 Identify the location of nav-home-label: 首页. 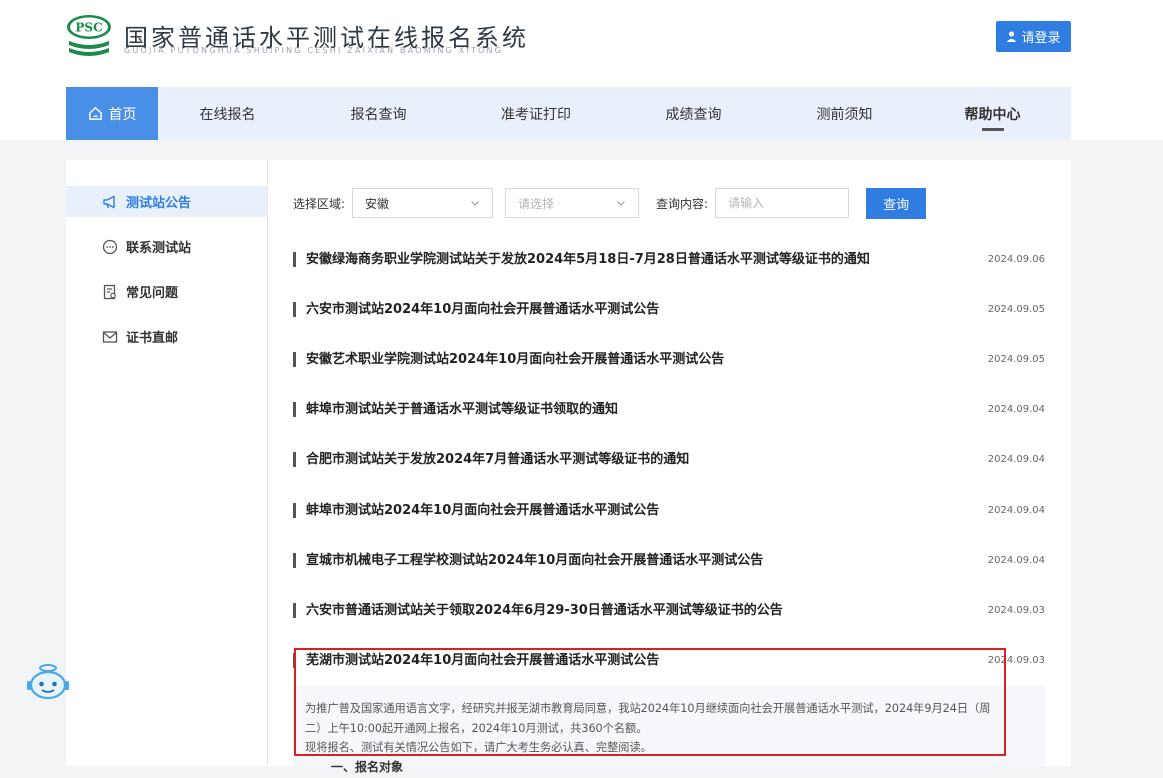
(122, 114).